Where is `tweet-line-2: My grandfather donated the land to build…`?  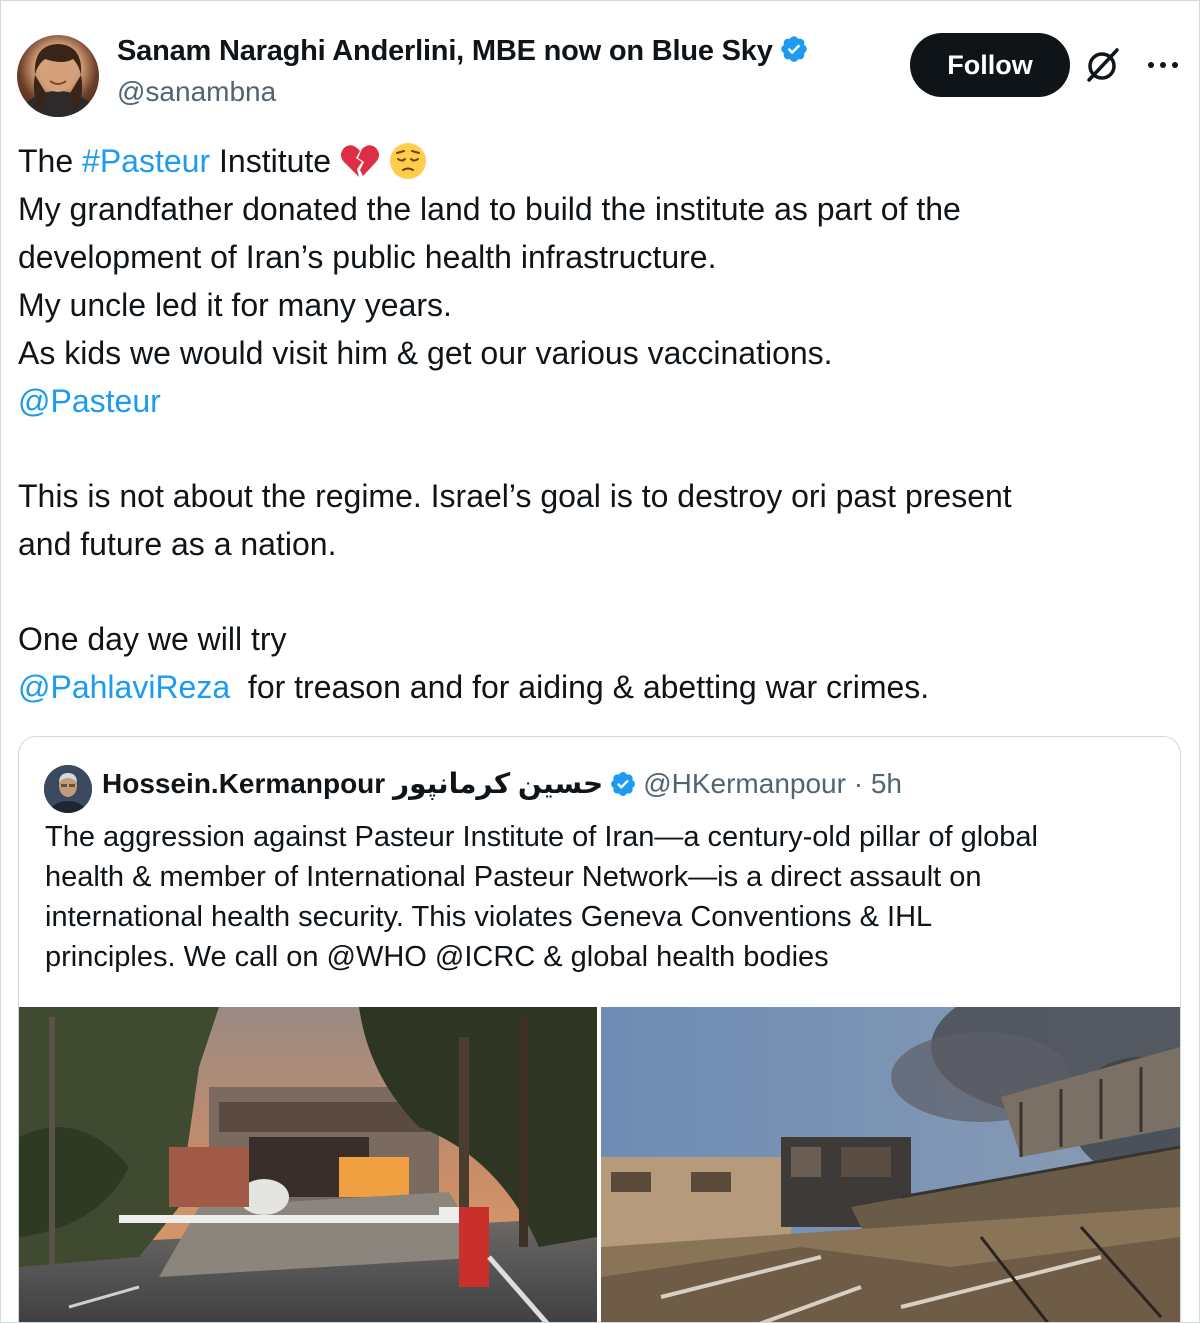
tweet-line-2: My grandfather donated the land to build… is located at coordinates (489, 209).